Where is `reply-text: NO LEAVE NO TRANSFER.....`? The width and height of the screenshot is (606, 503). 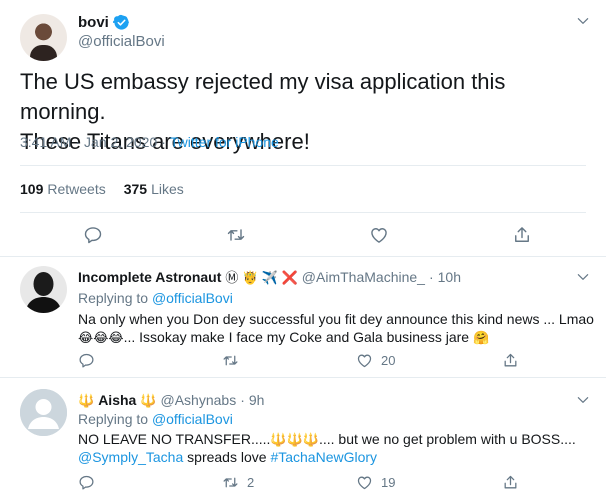
reply-text: NO LEAVE NO TRANSFER..... is located at coordinates (174, 439).